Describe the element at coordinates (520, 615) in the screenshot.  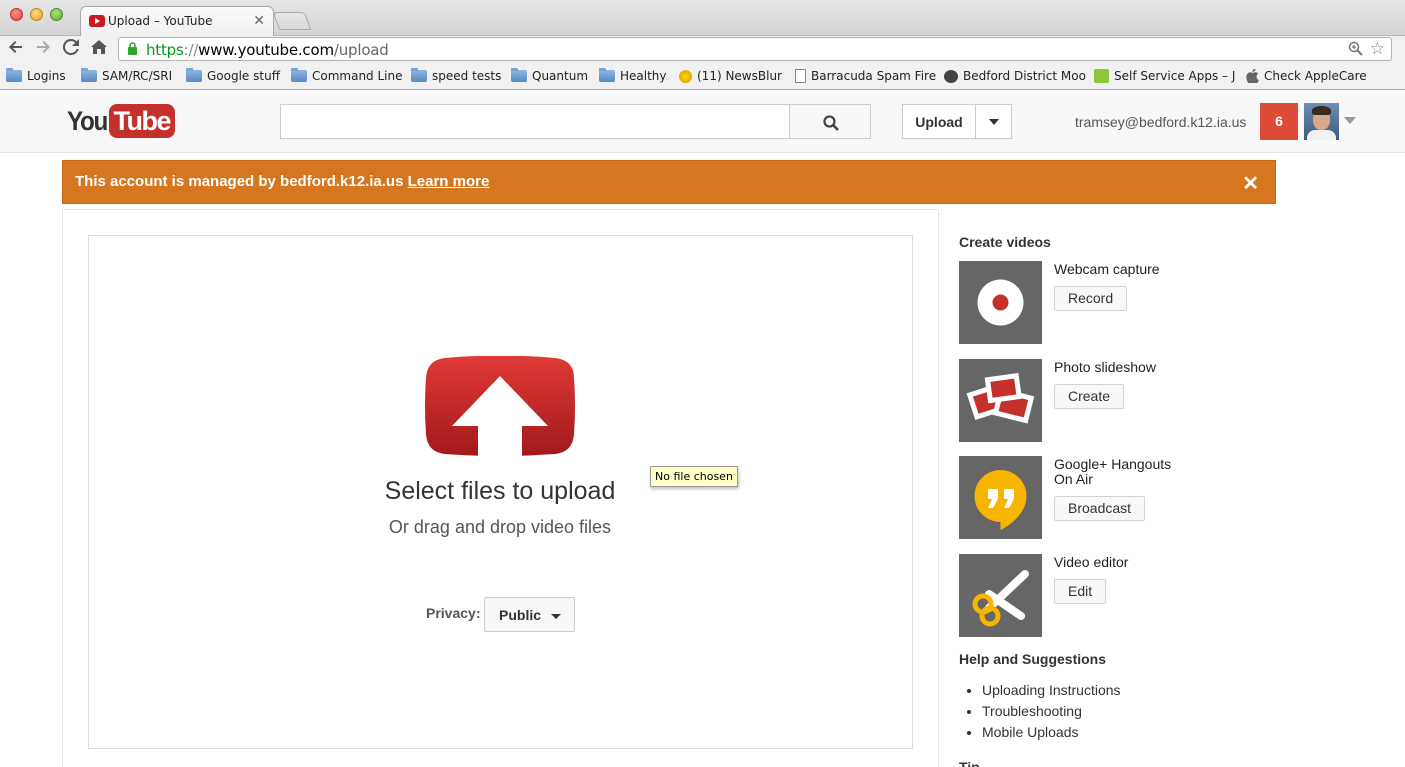
I see `privacy-value: Public` at that location.